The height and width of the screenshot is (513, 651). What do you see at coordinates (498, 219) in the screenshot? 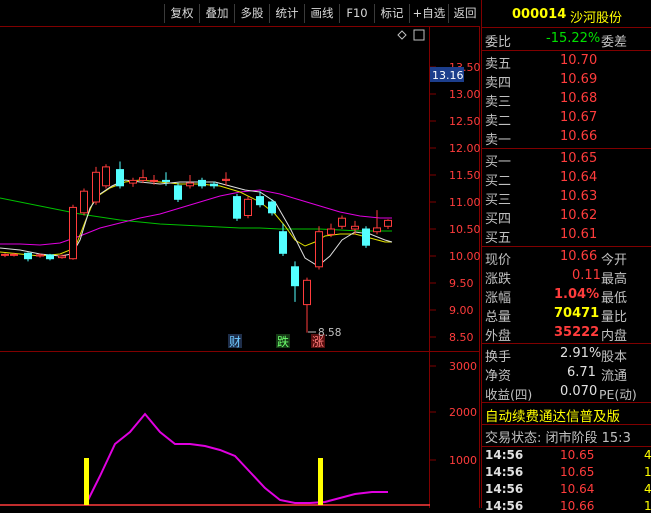
I see `bid-label: 买四` at bounding box center [498, 219].